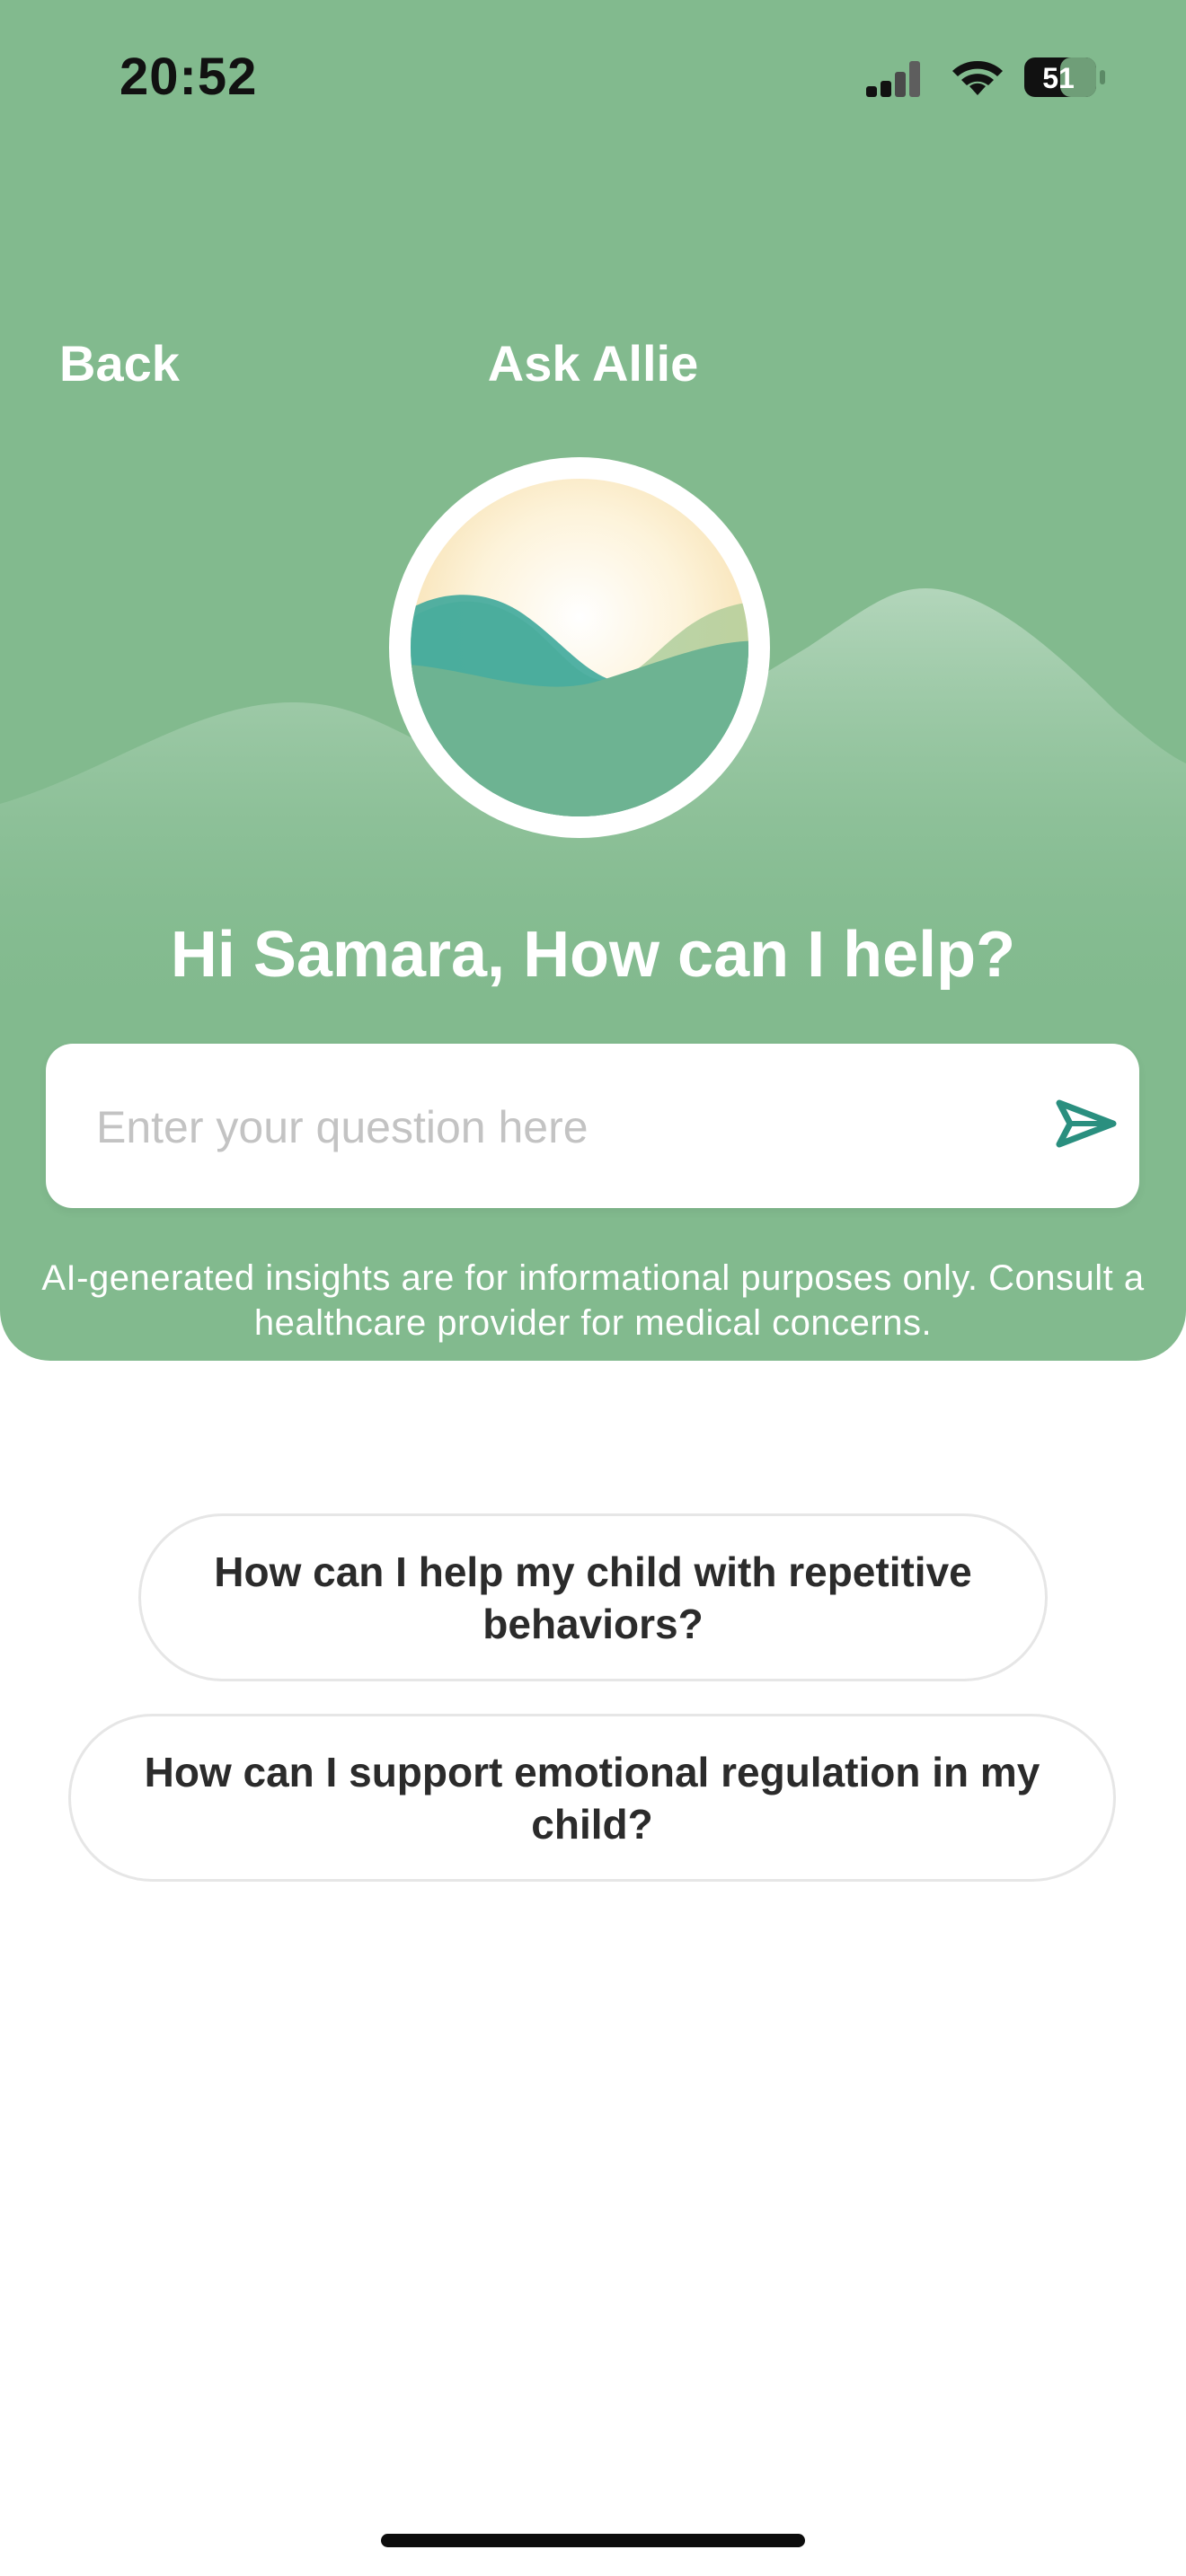 Image resolution: width=1186 pixels, height=2576 pixels. I want to click on question-input, so click(545, 1127).